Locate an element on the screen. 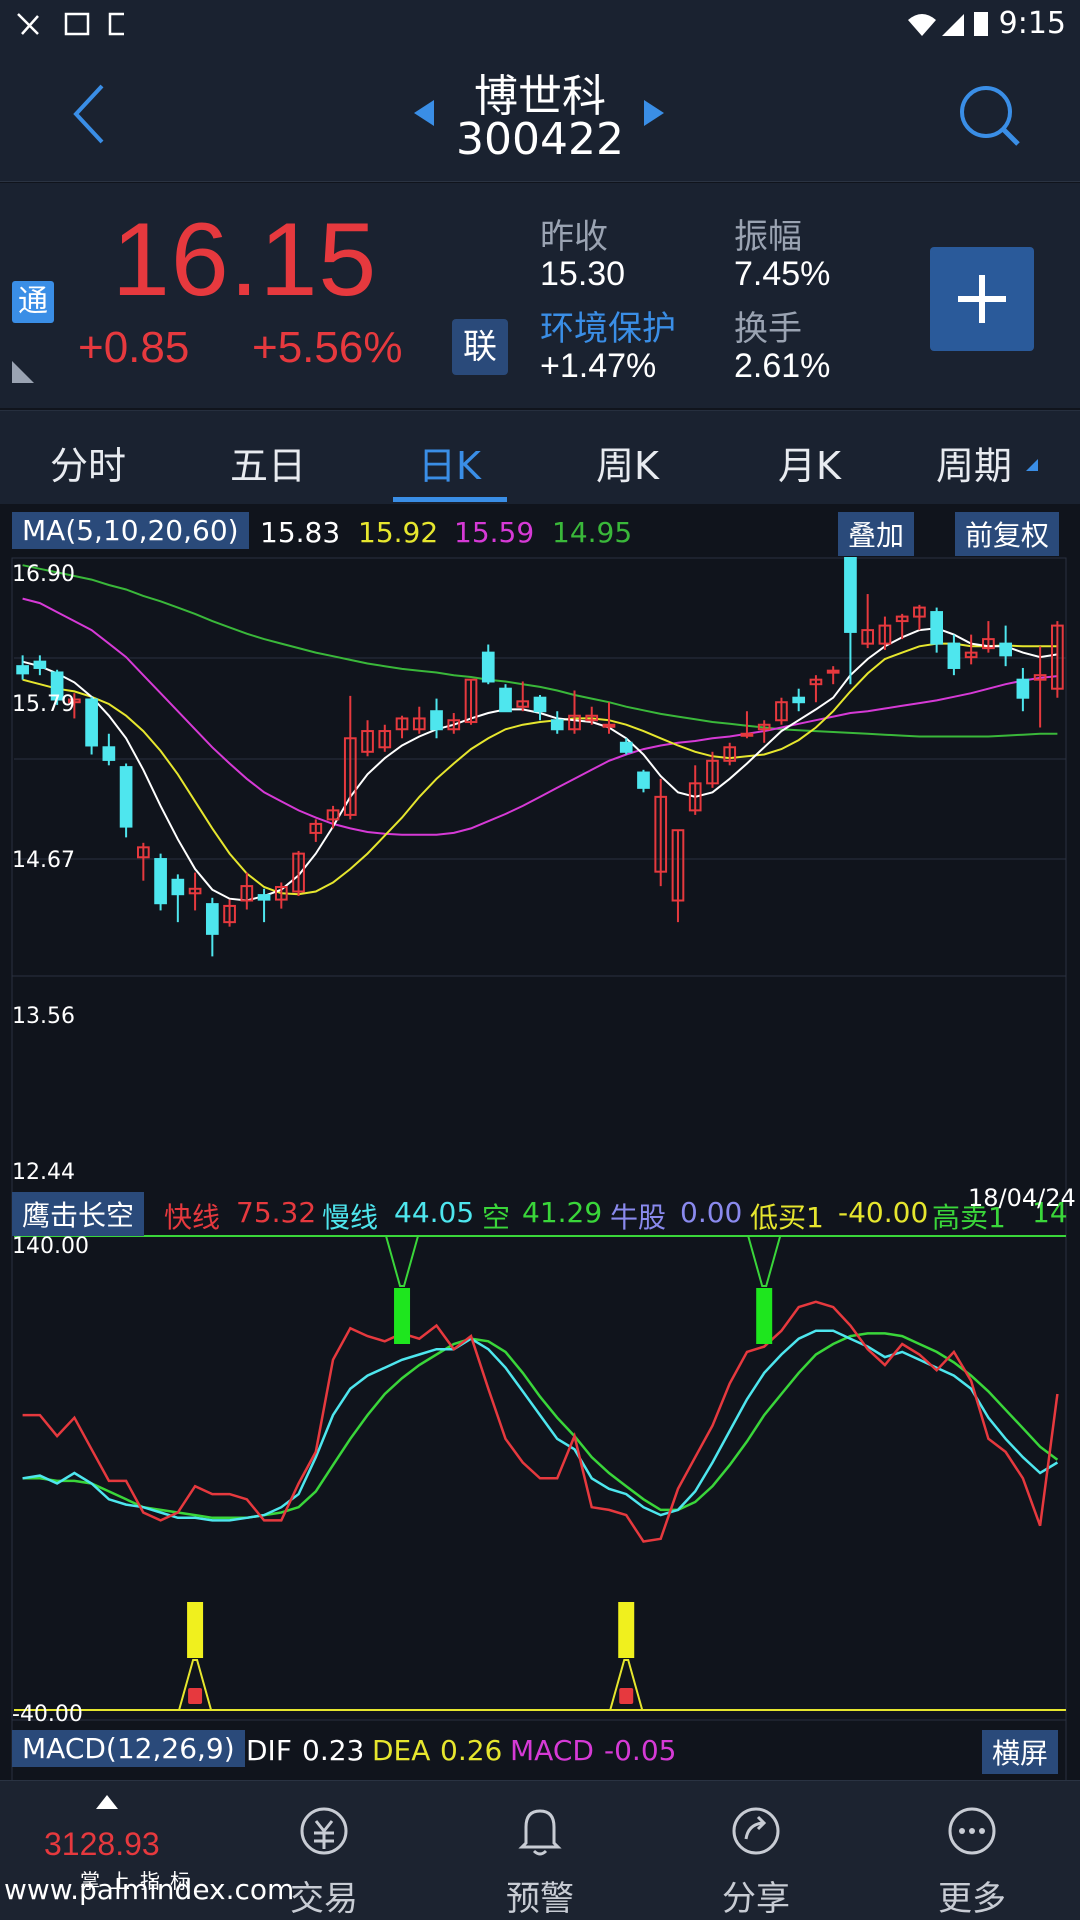 Image resolution: width=1080 pixels, height=1920 pixels. indicator-empty-line is located at coordinates (540, 1426).